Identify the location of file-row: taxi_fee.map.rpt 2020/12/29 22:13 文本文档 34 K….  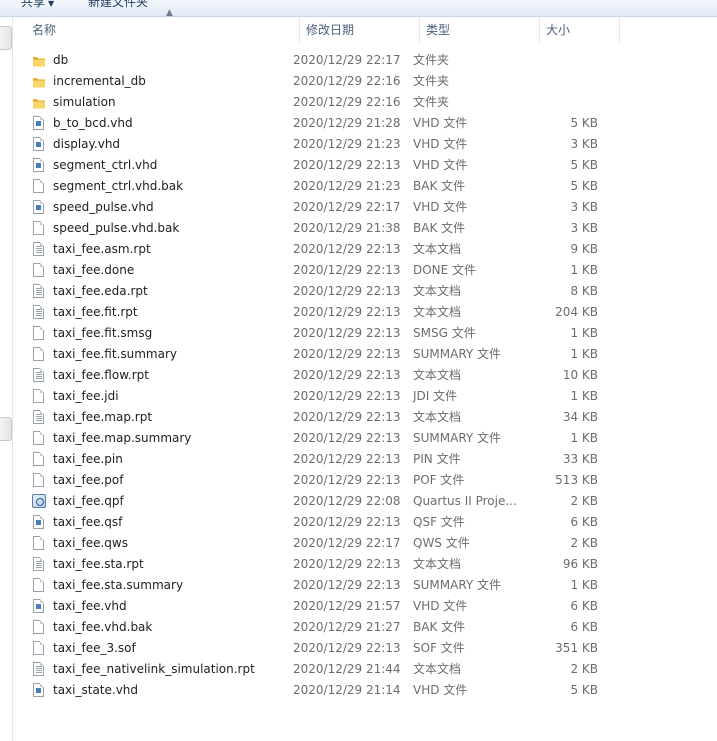
(318, 417).